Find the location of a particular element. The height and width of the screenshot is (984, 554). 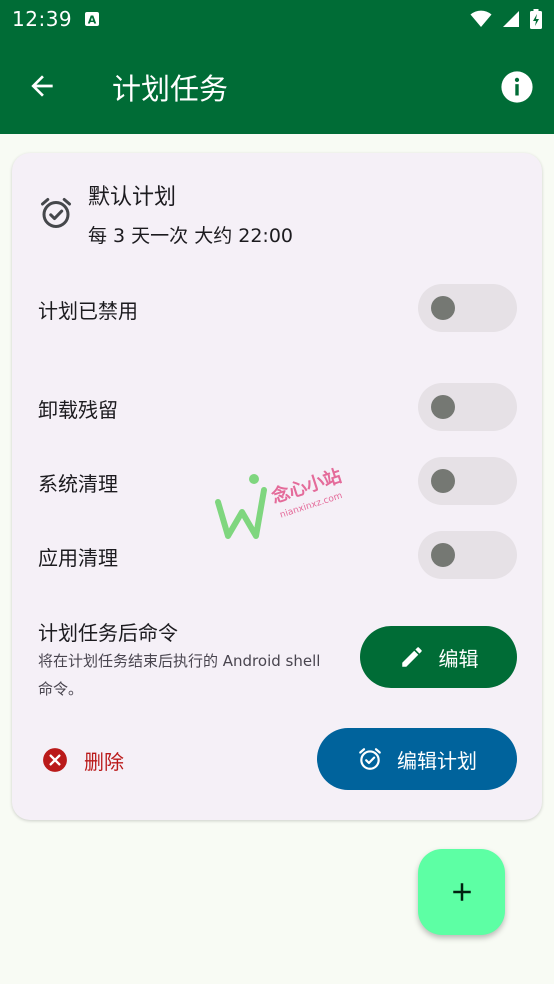

toggle-uninstall-residue is located at coordinates (467, 407).